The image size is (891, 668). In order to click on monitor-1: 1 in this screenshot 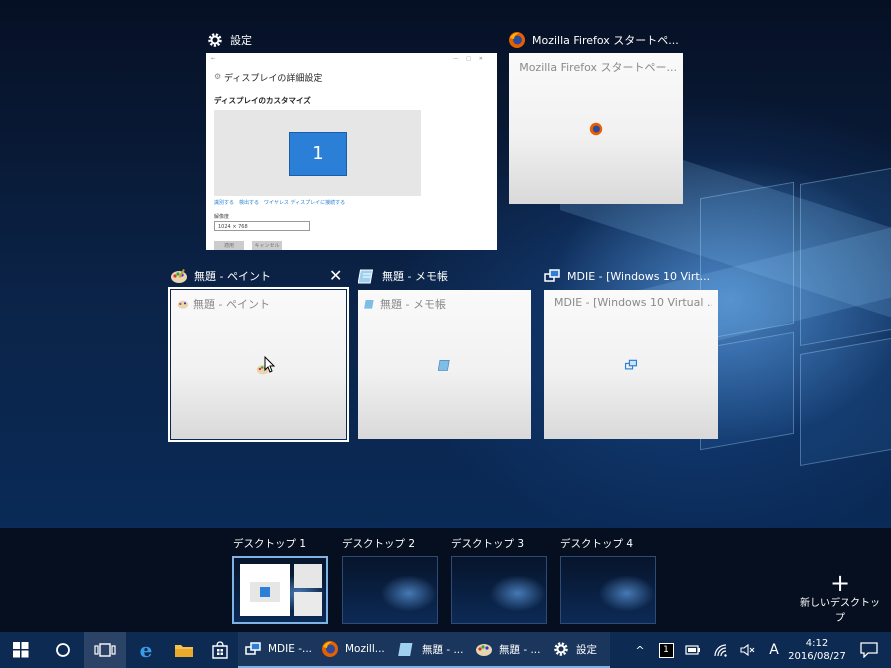, I will do `click(318, 154)`.